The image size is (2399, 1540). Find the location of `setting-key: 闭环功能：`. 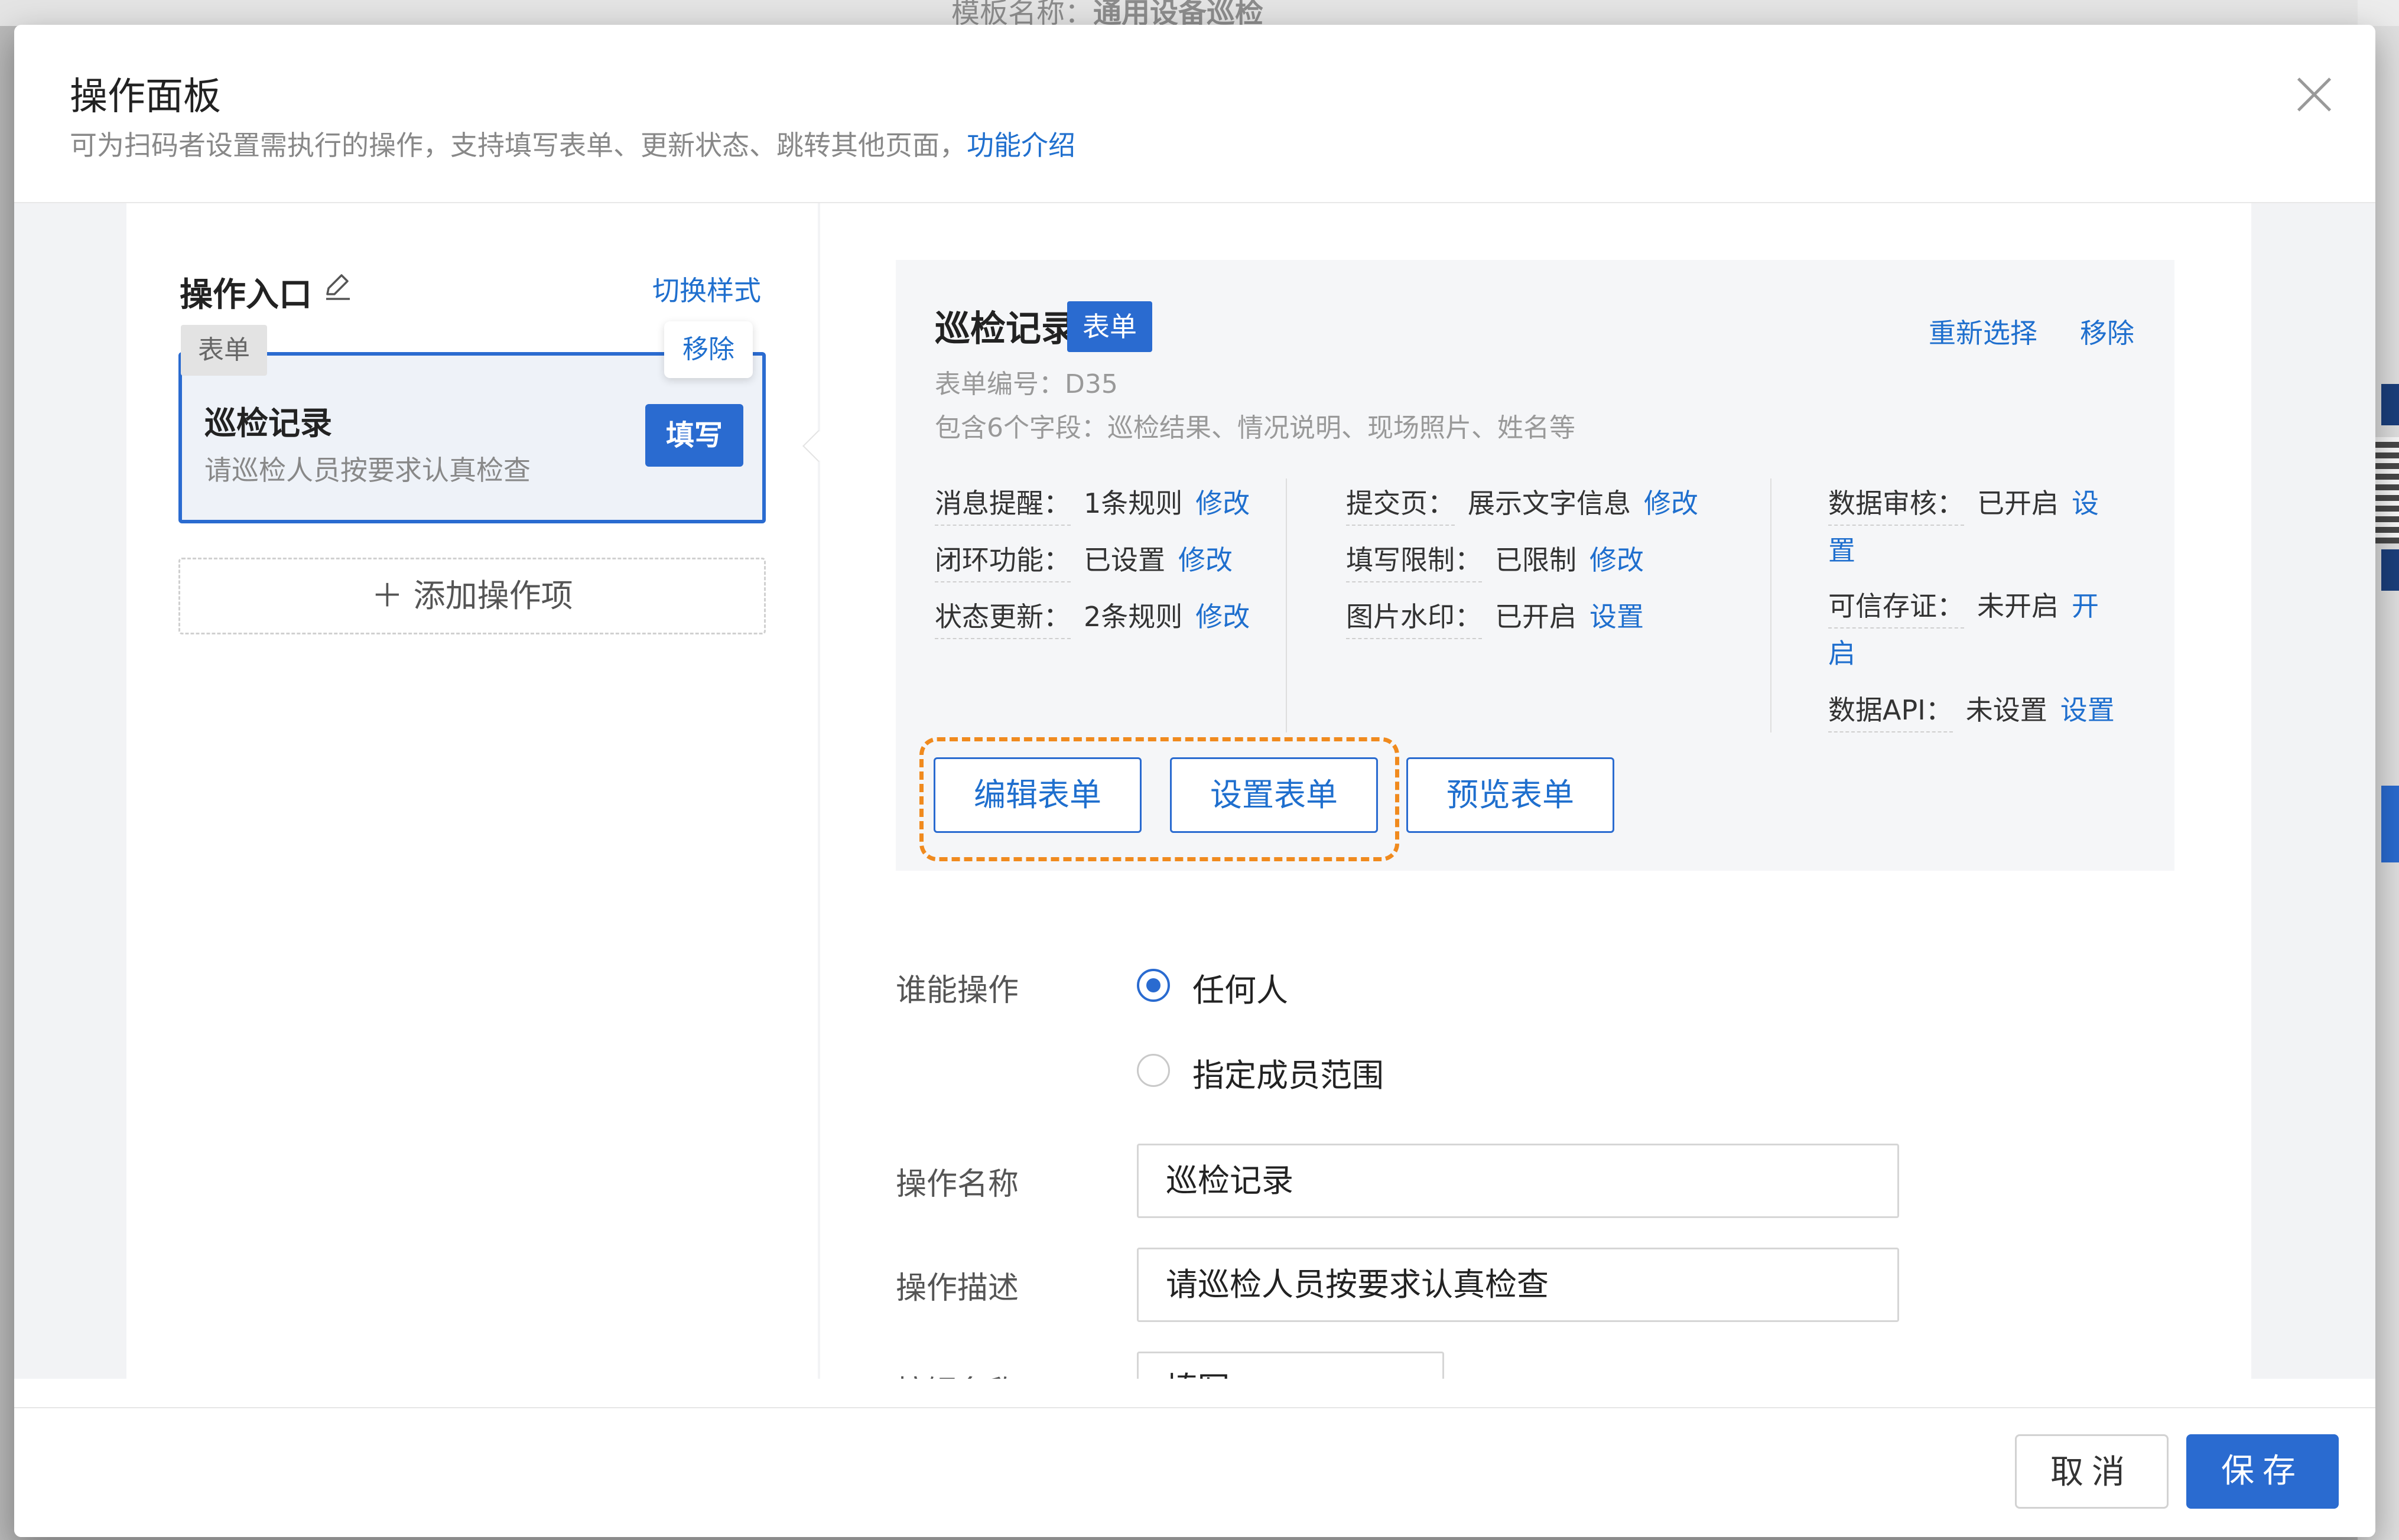

setting-key: 闭环功能： is located at coordinates (1003, 560).